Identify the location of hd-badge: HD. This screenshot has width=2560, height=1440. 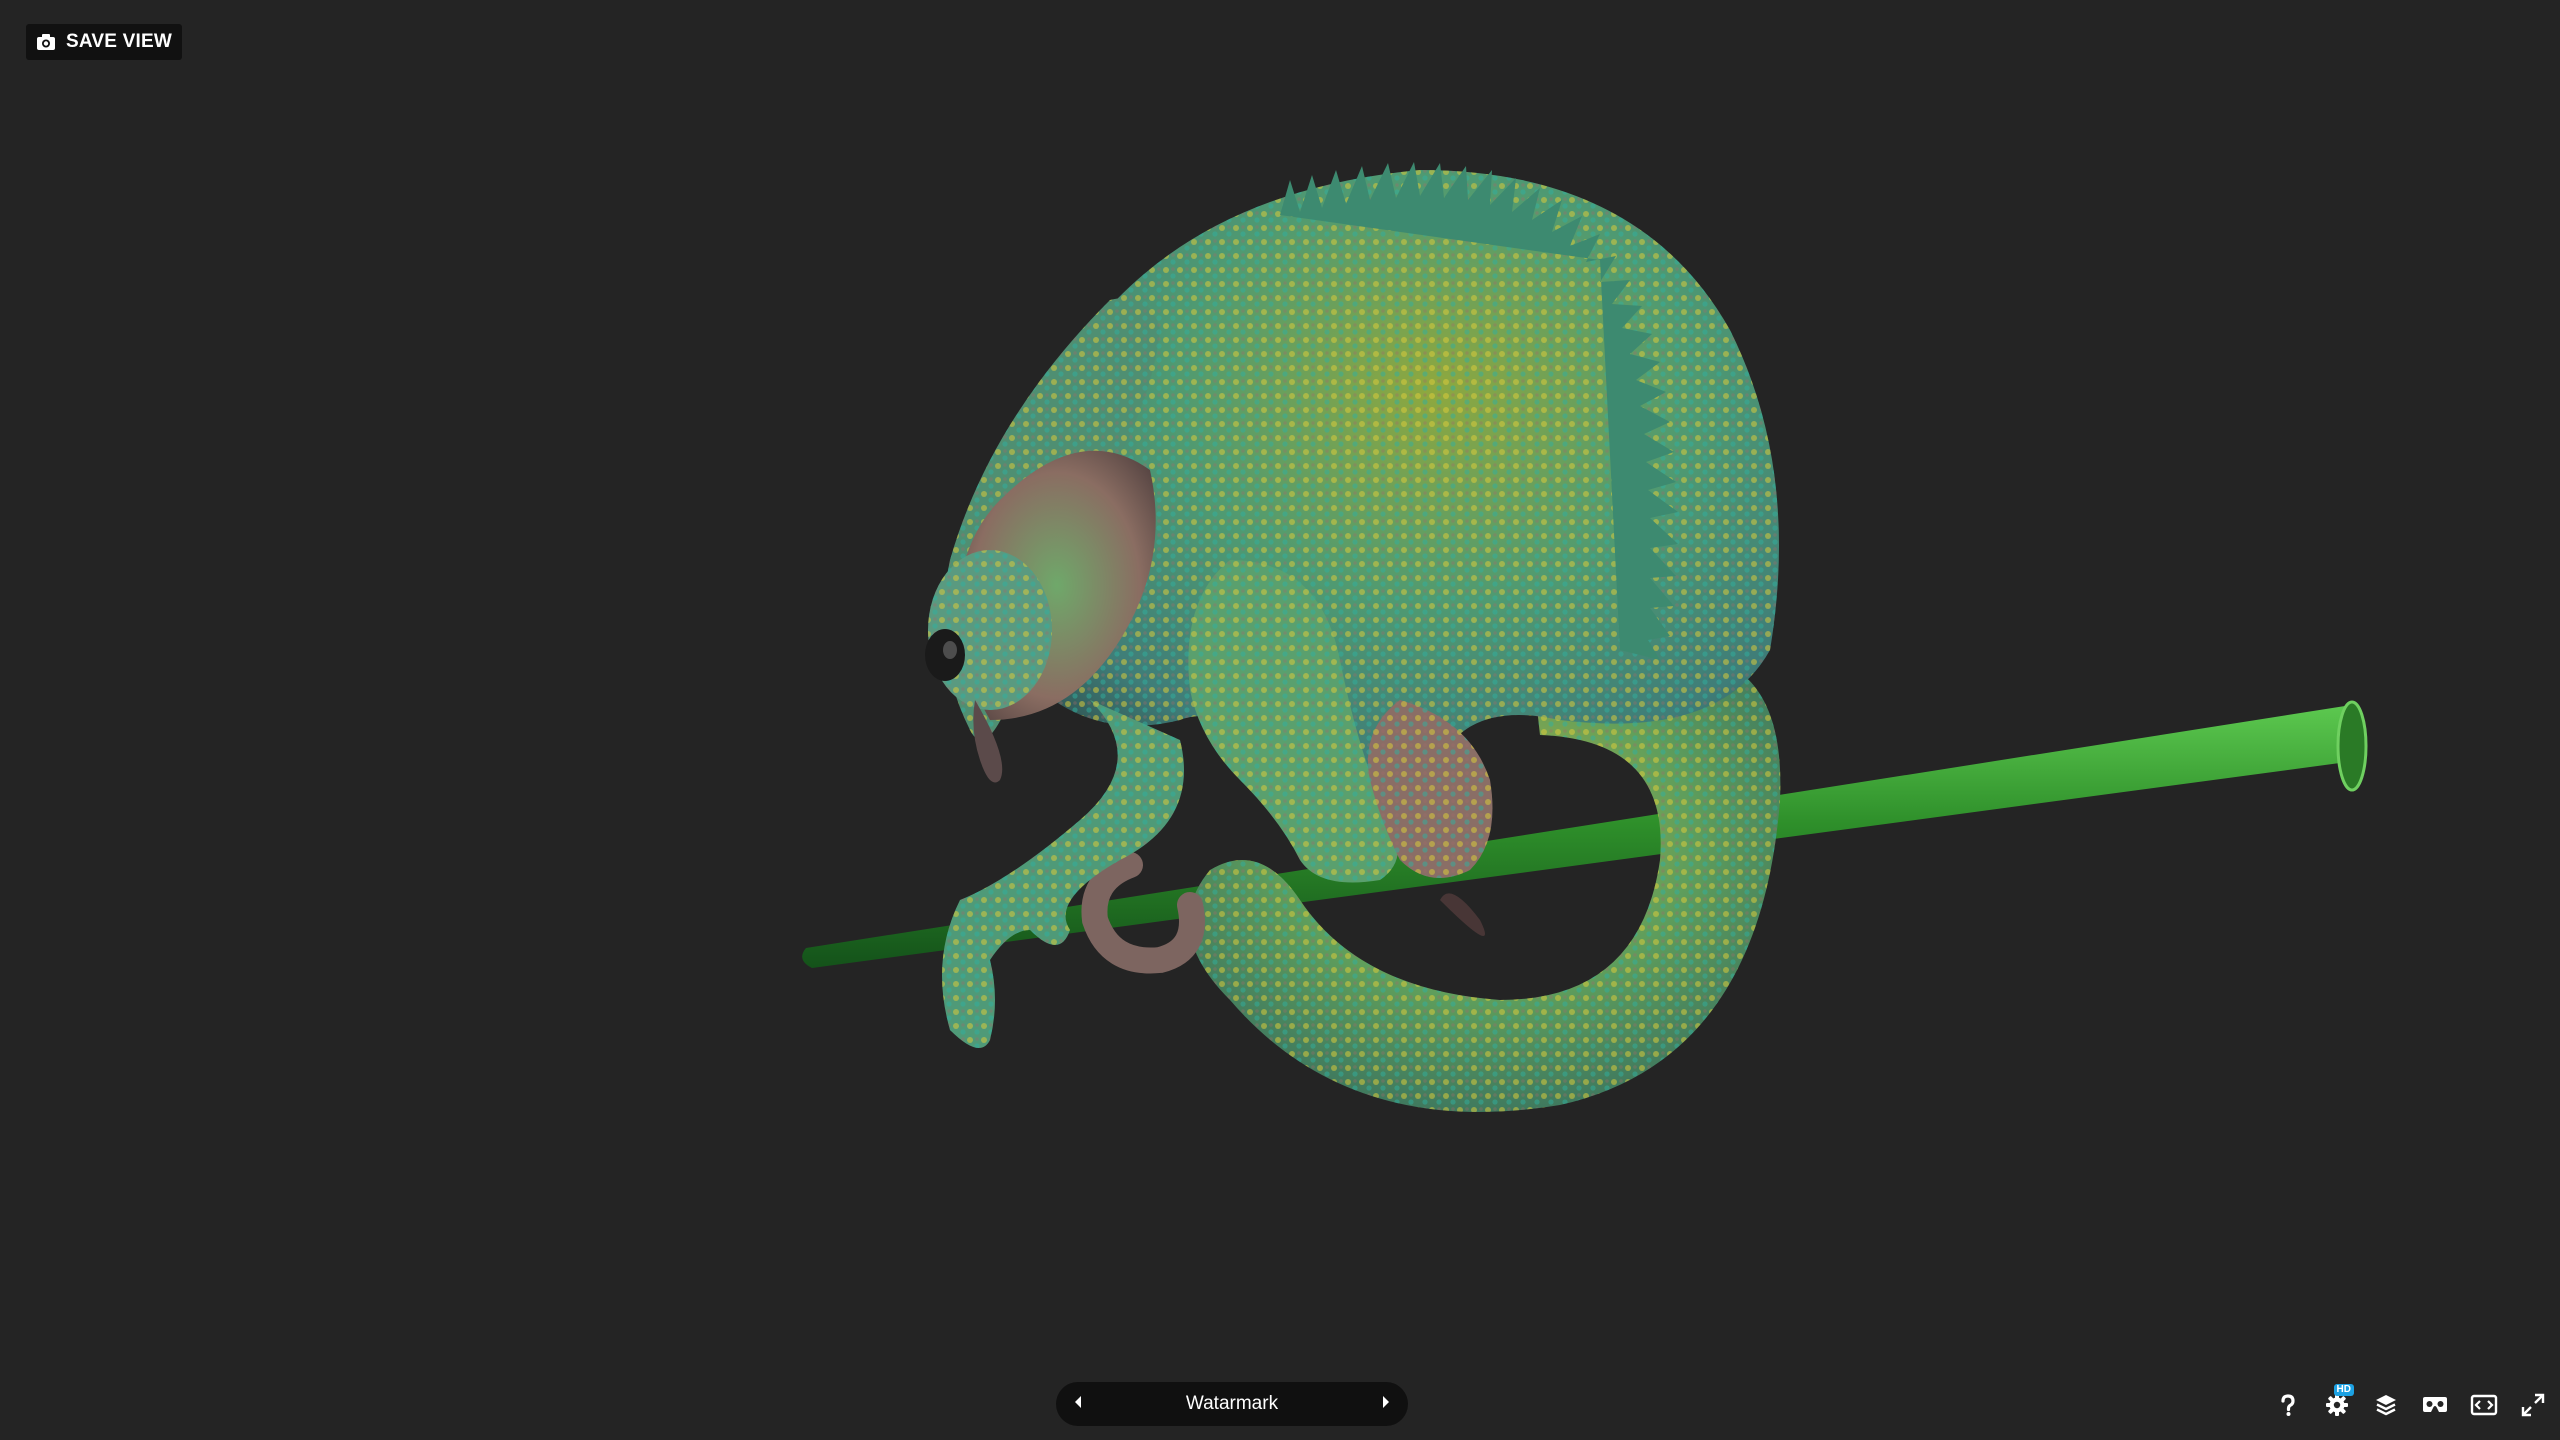
(2343, 1389).